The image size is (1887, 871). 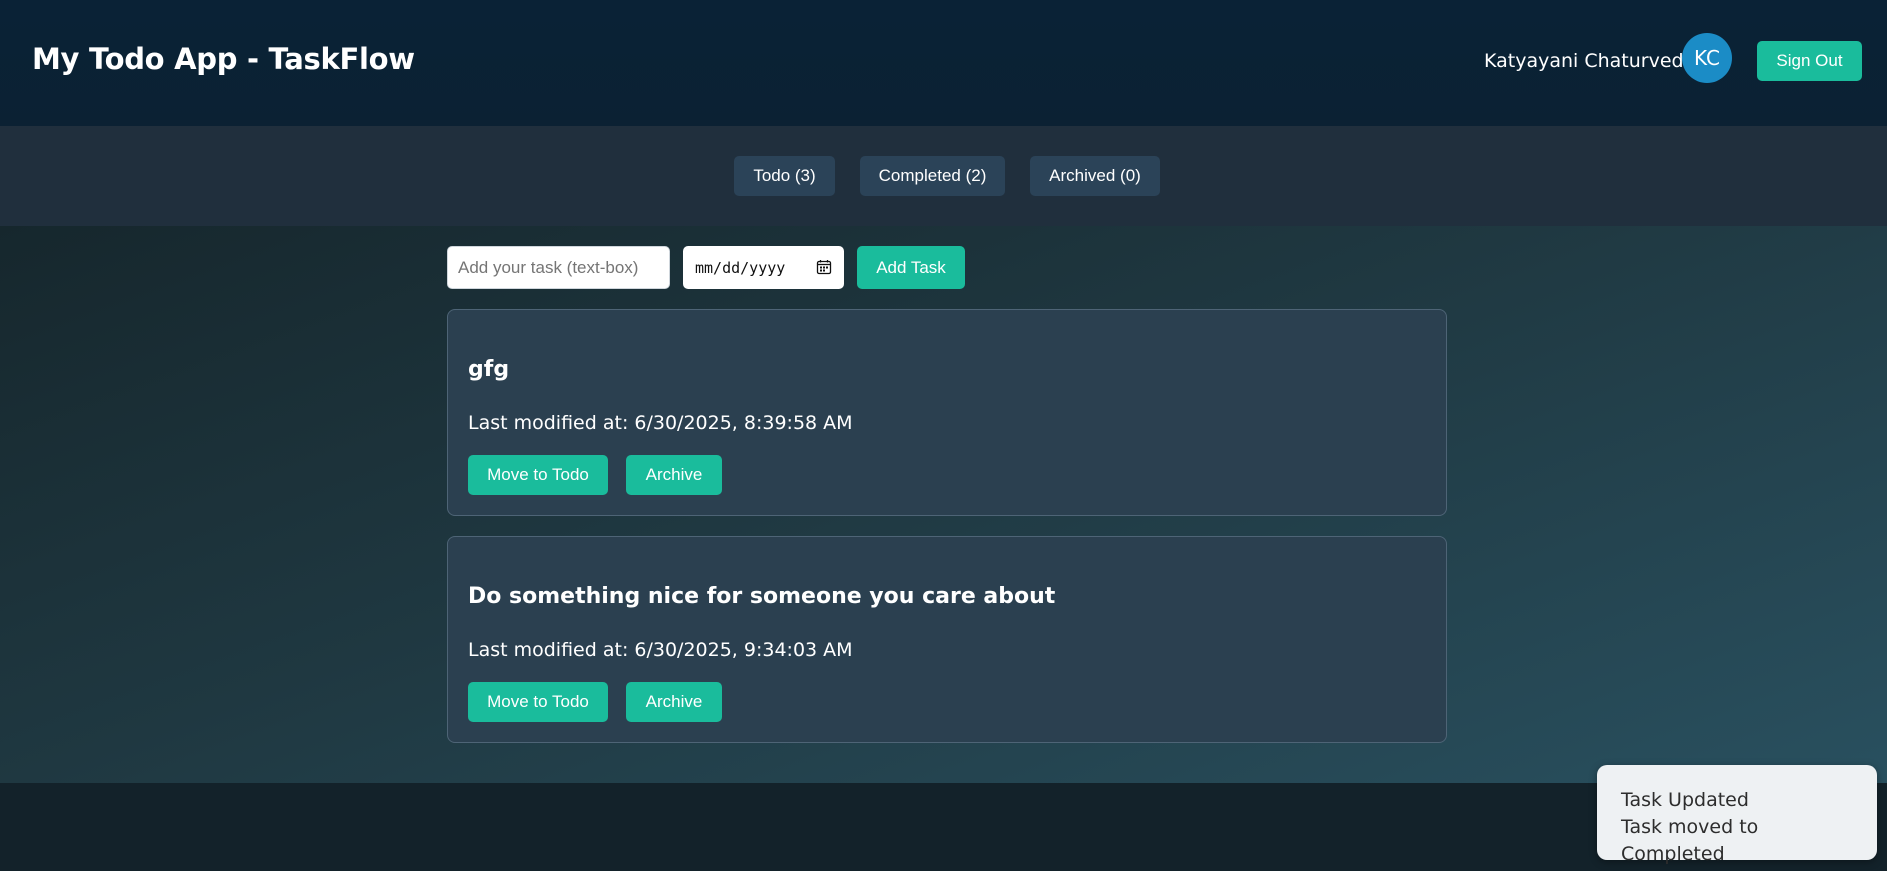 I want to click on toast-notification: Task Updated Task moved to Completed, so click(x=1737, y=815).